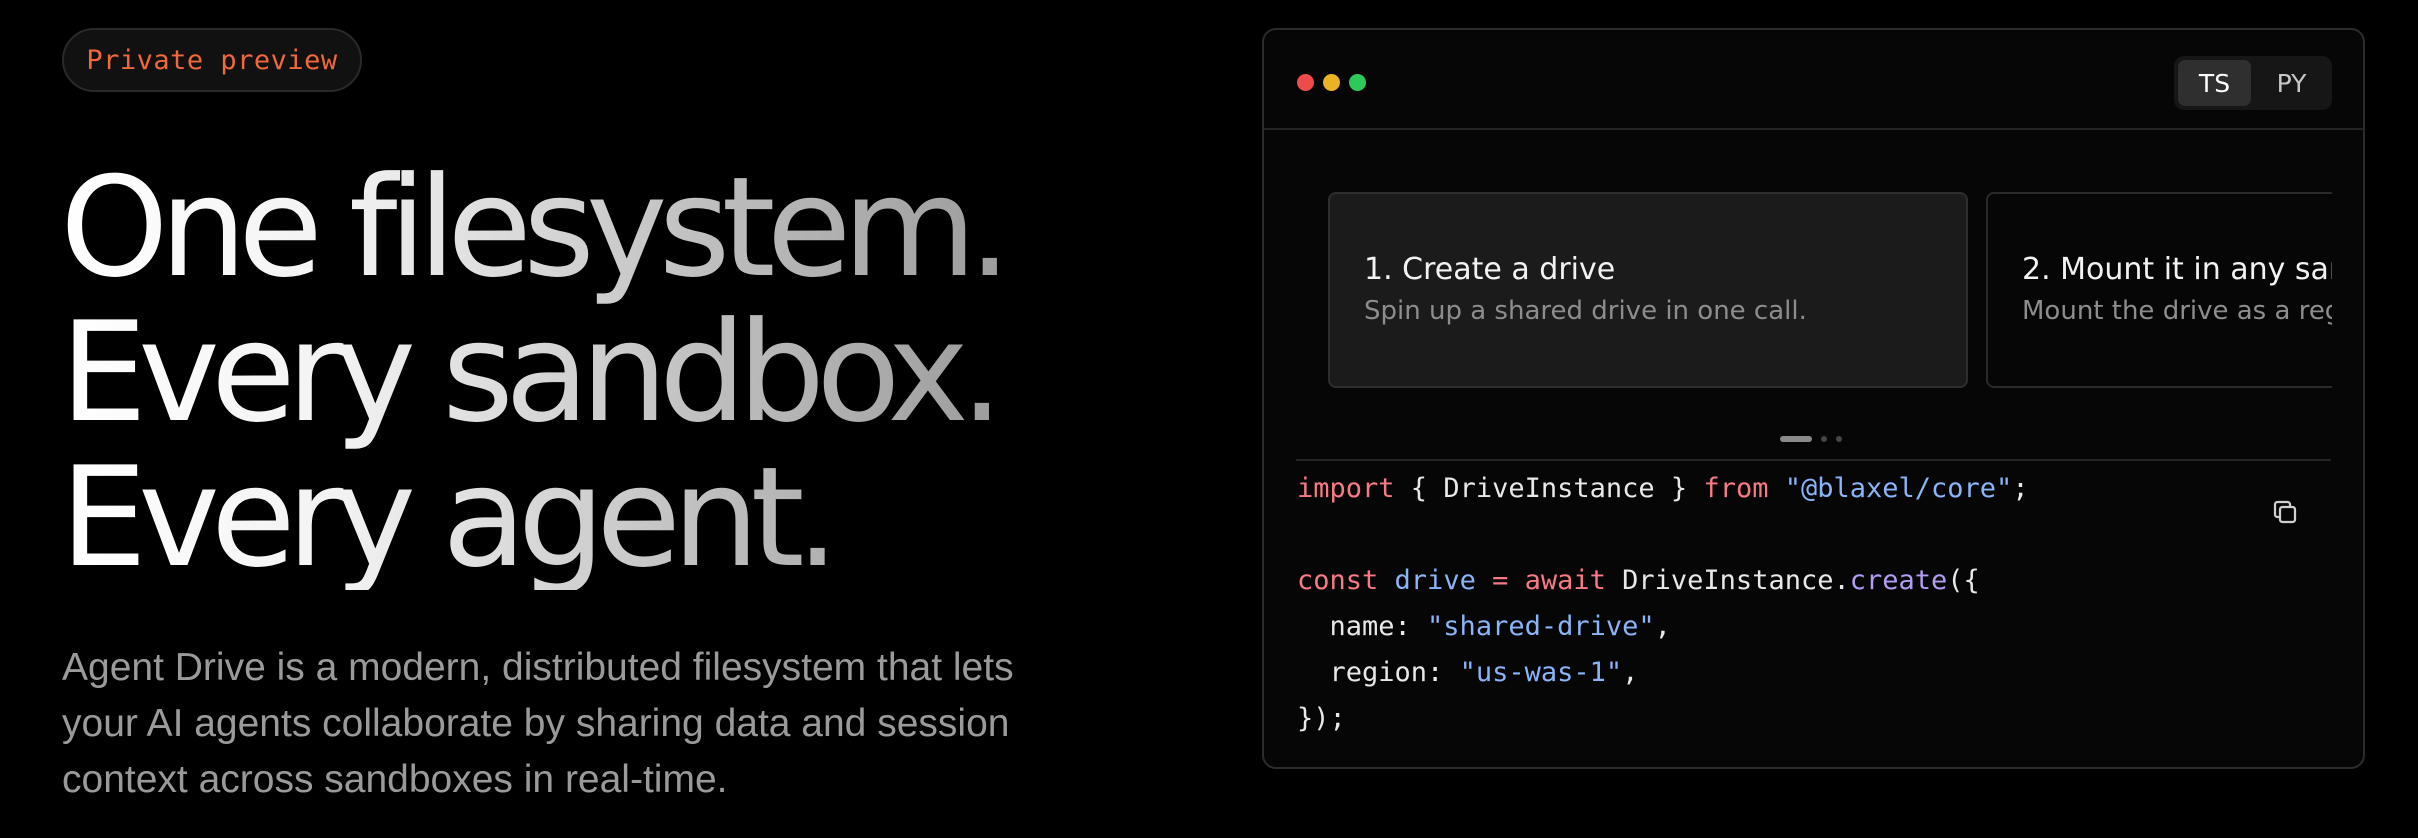 This screenshot has height=838, width=2418. I want to click on code-string: "shared-drive", so click(1541, 626).